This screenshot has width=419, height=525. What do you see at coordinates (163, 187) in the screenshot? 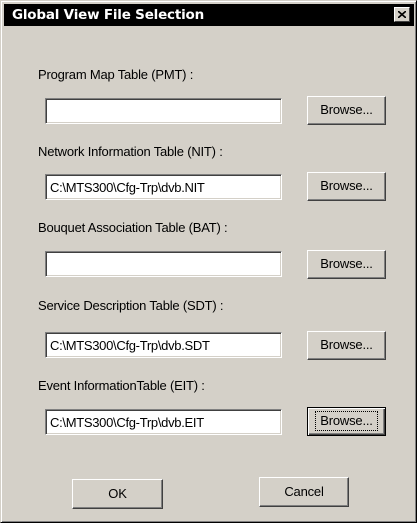
I see `nit-file-input` at bounding box center [163, 187].